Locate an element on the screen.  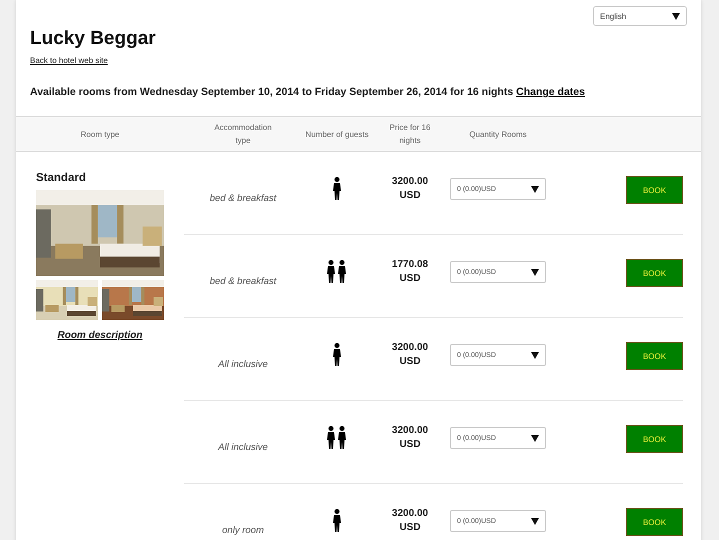
hotel-name: Lucky Beggar is located at coordinates (93, 39).